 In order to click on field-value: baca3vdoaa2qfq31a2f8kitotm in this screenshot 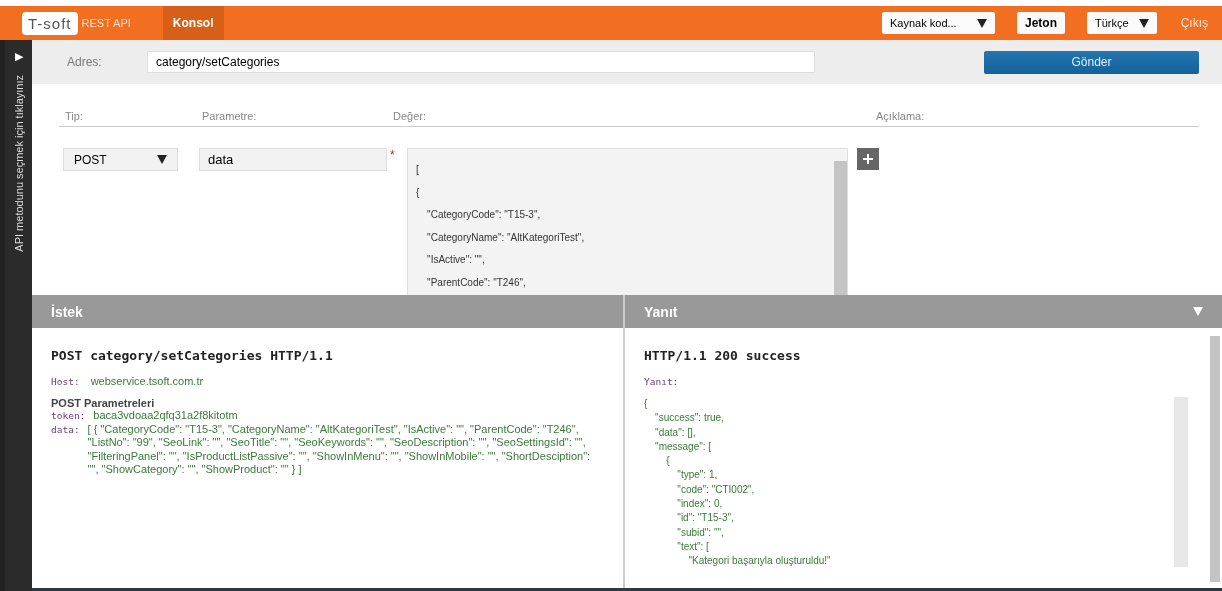, I will do `click(165, 416)`.